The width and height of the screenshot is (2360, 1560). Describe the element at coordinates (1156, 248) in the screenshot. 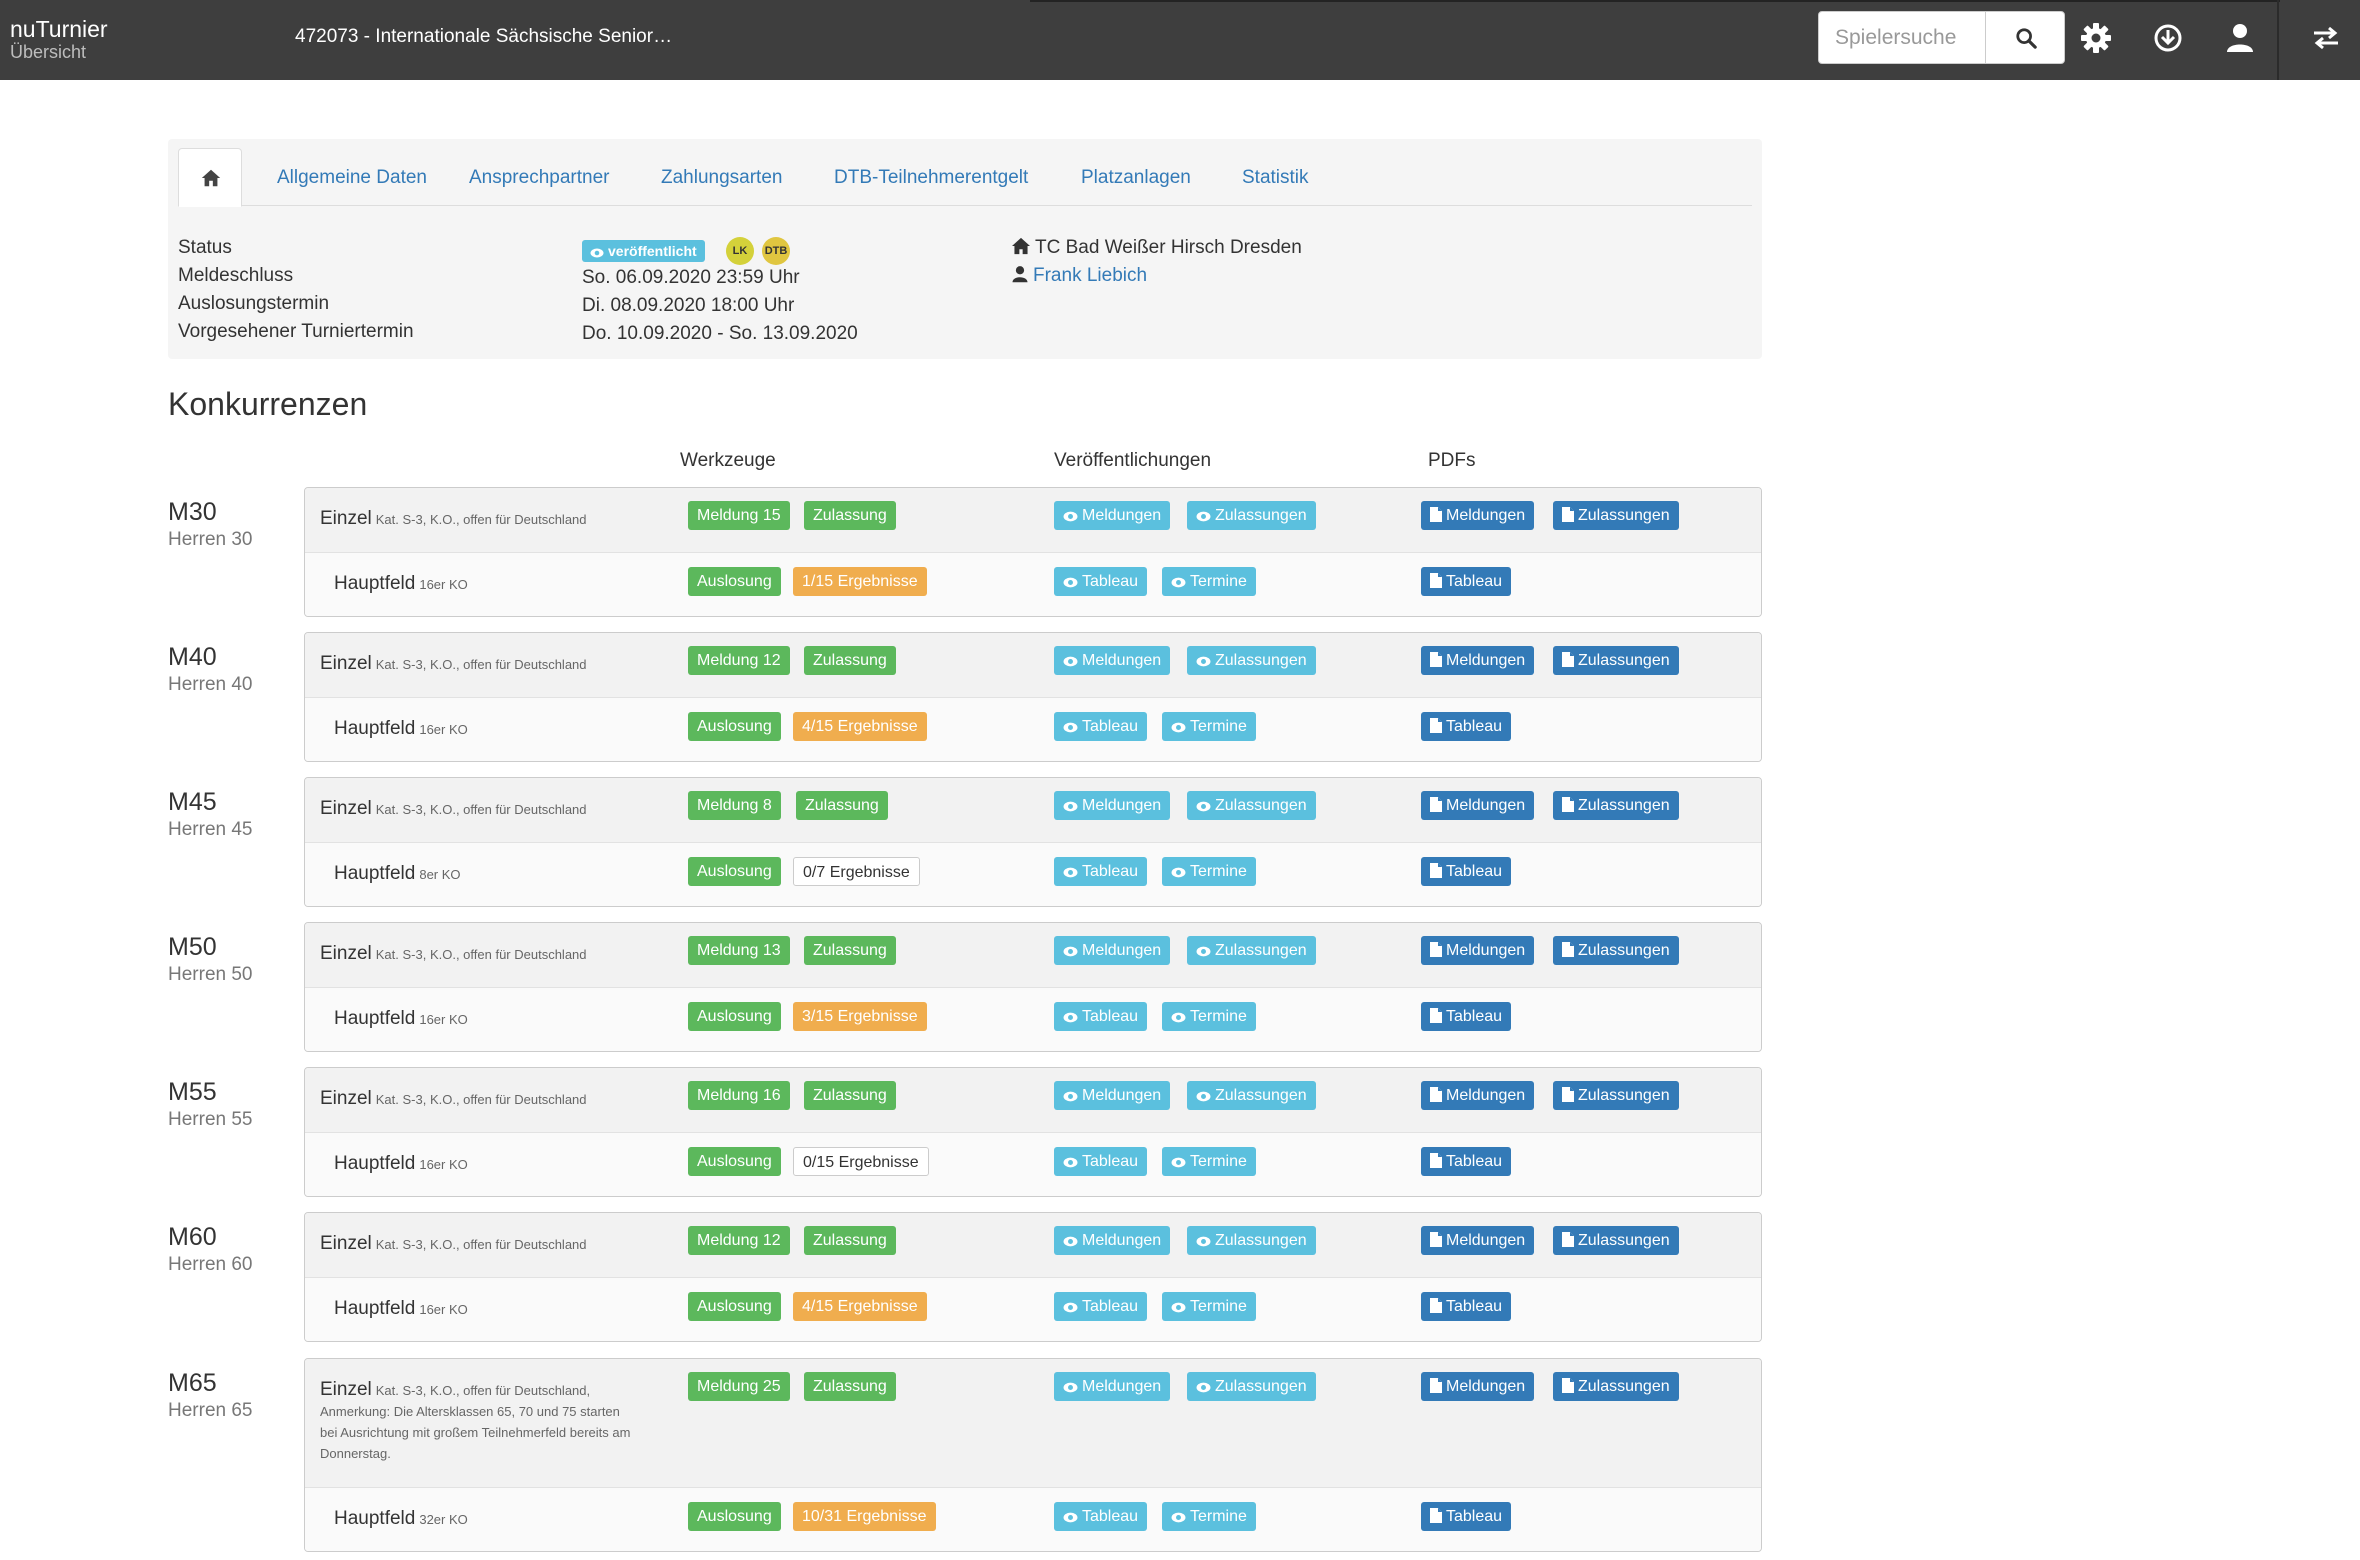

I see `venue: TC Bad Weißer Hirsch Dresden` at that location.